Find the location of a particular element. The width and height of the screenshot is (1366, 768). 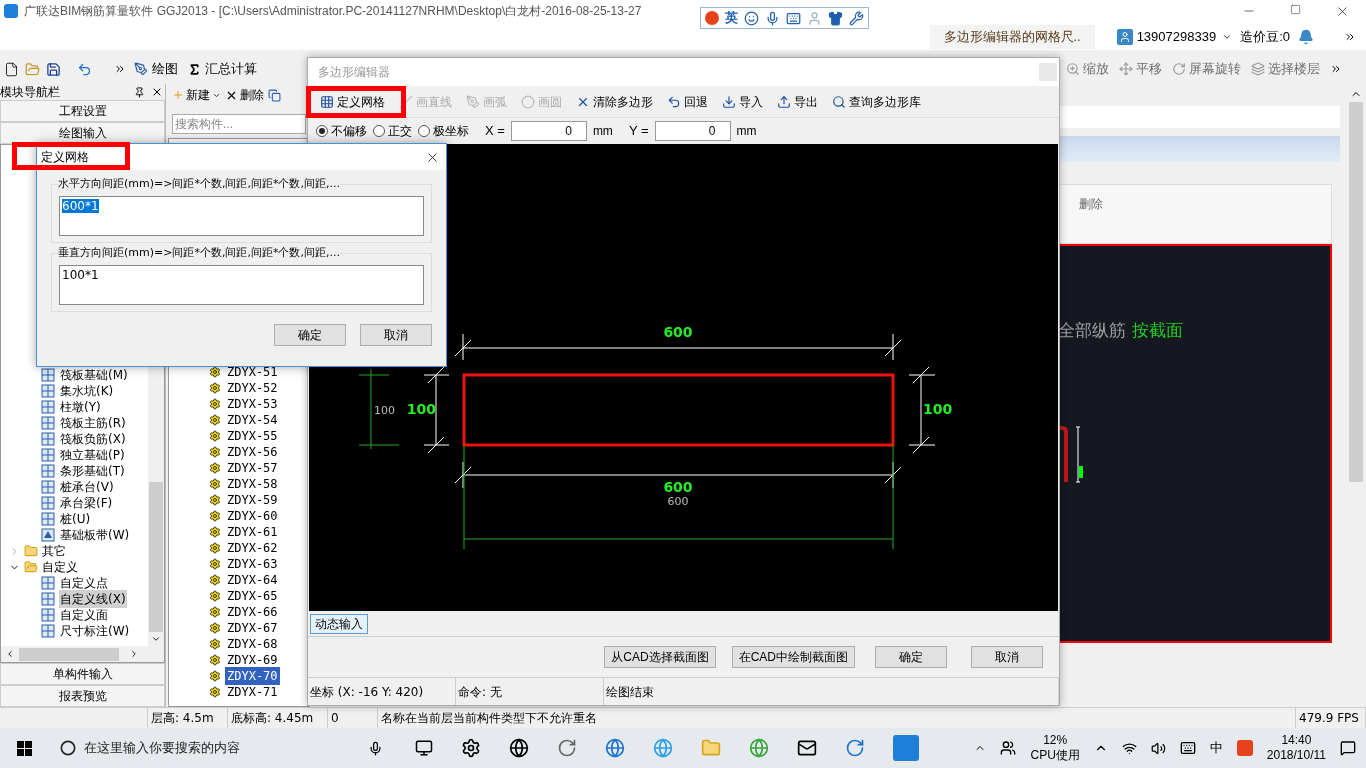

tool-button: 回退 is located at coordinates (687, 101).